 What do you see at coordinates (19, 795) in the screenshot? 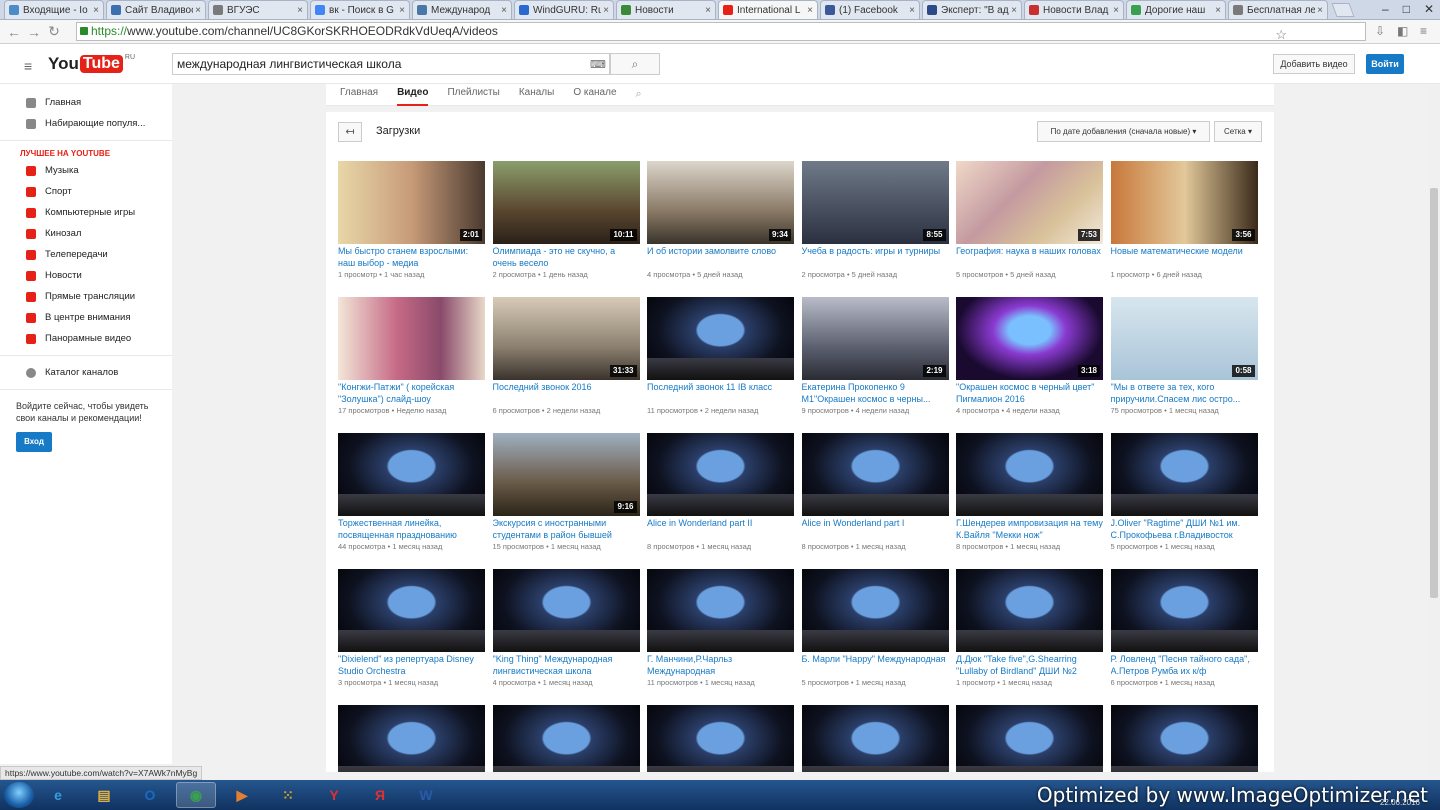
I see `start-button` at bounding box center [19, 795].